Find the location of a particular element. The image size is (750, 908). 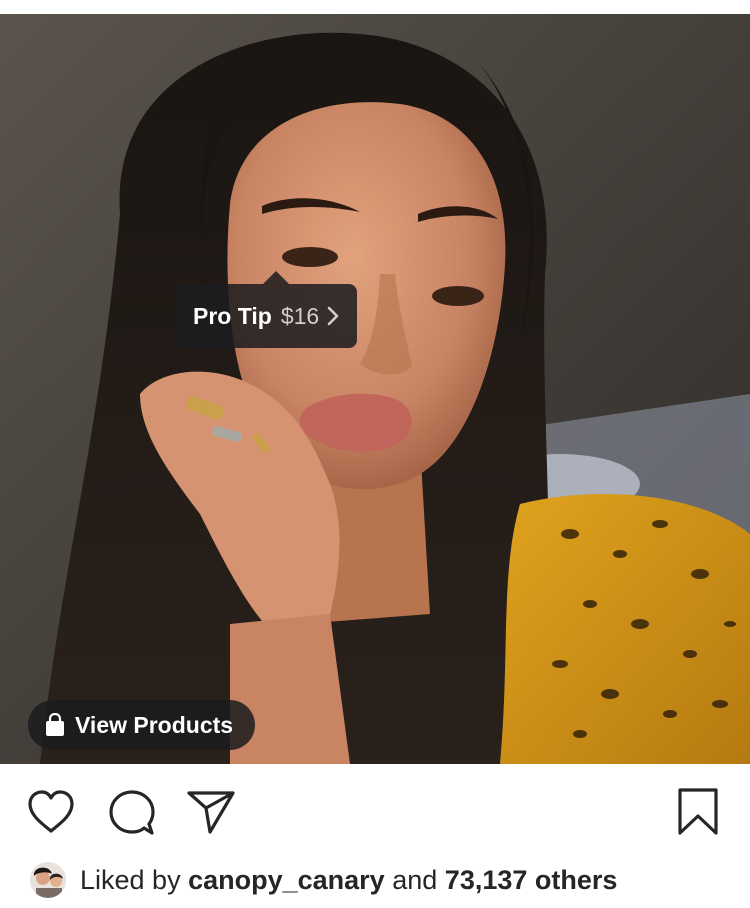

avatar-image is located at coordinates (48, 880).